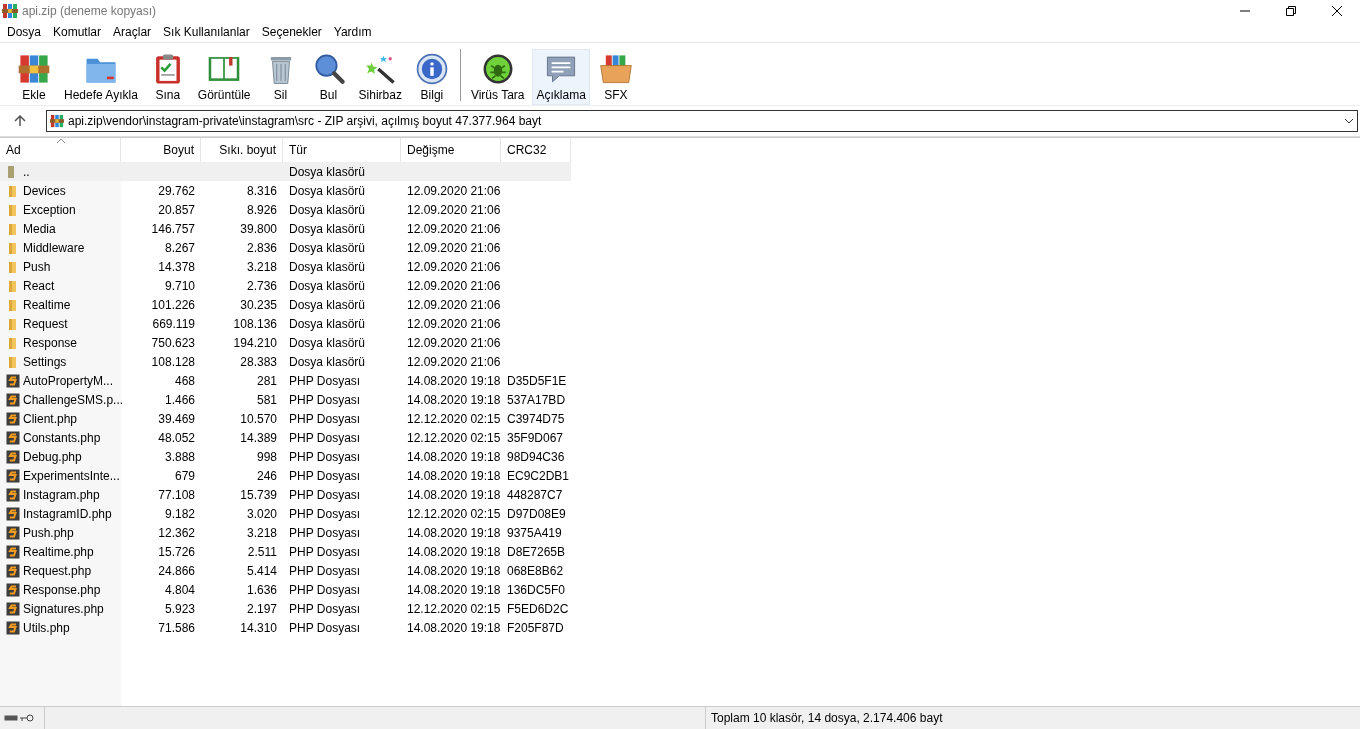 The height and width of the screenshot is (729, 1360). I want to click on file-name: Response.php, so click(62, 589).